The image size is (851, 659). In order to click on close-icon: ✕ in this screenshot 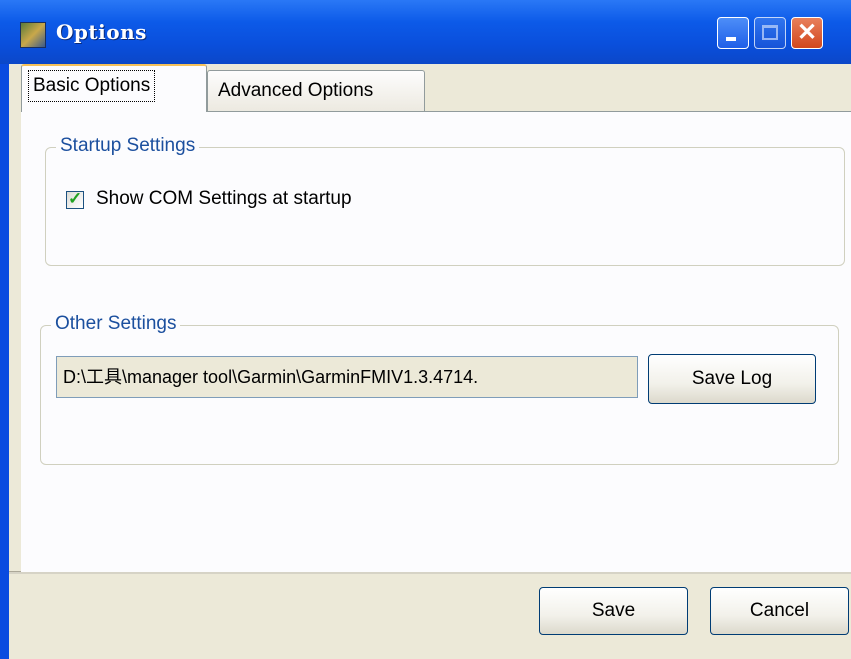, I will do `click(807, 32)`.